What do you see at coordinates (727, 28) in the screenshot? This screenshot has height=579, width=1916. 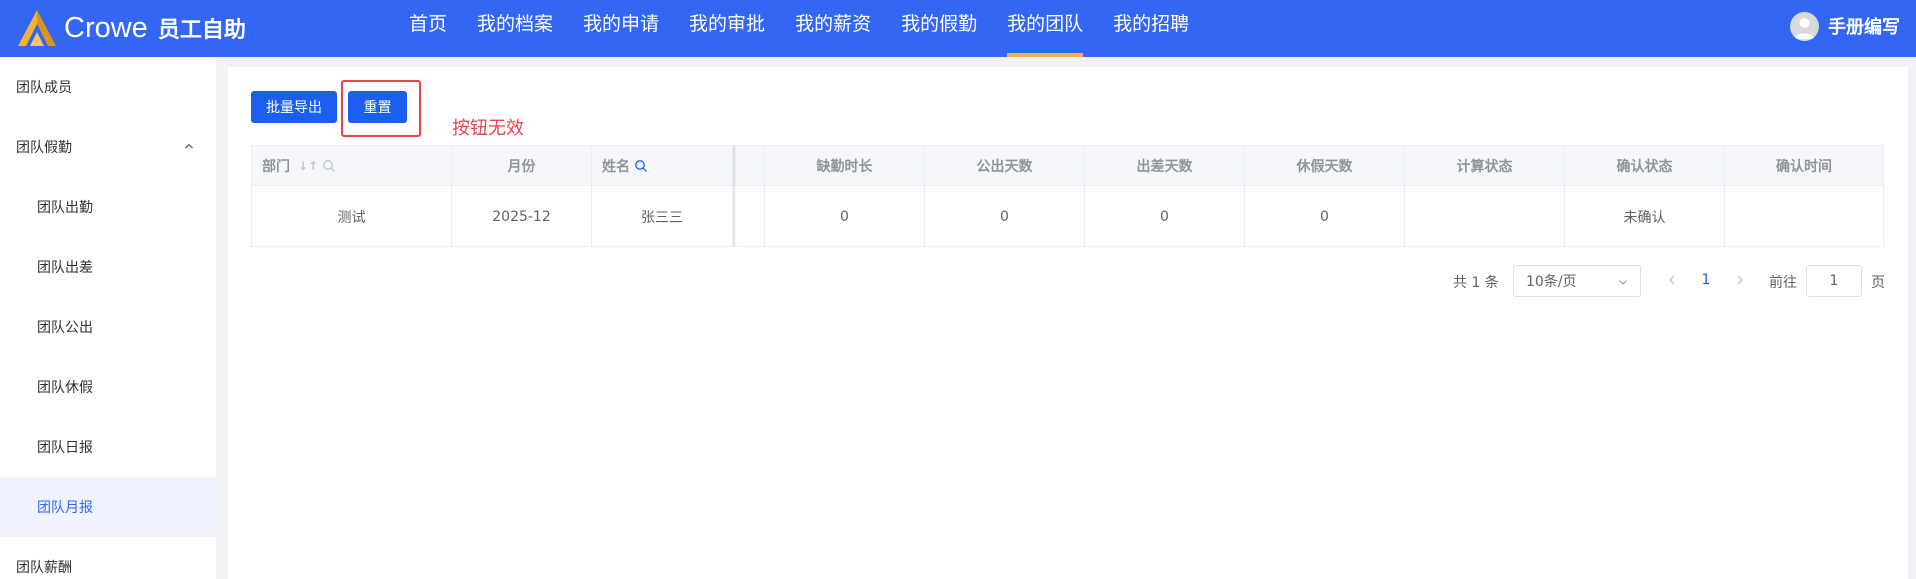 I see `nav-my-approvals: 我的审批` at bounding box center [727, 28].